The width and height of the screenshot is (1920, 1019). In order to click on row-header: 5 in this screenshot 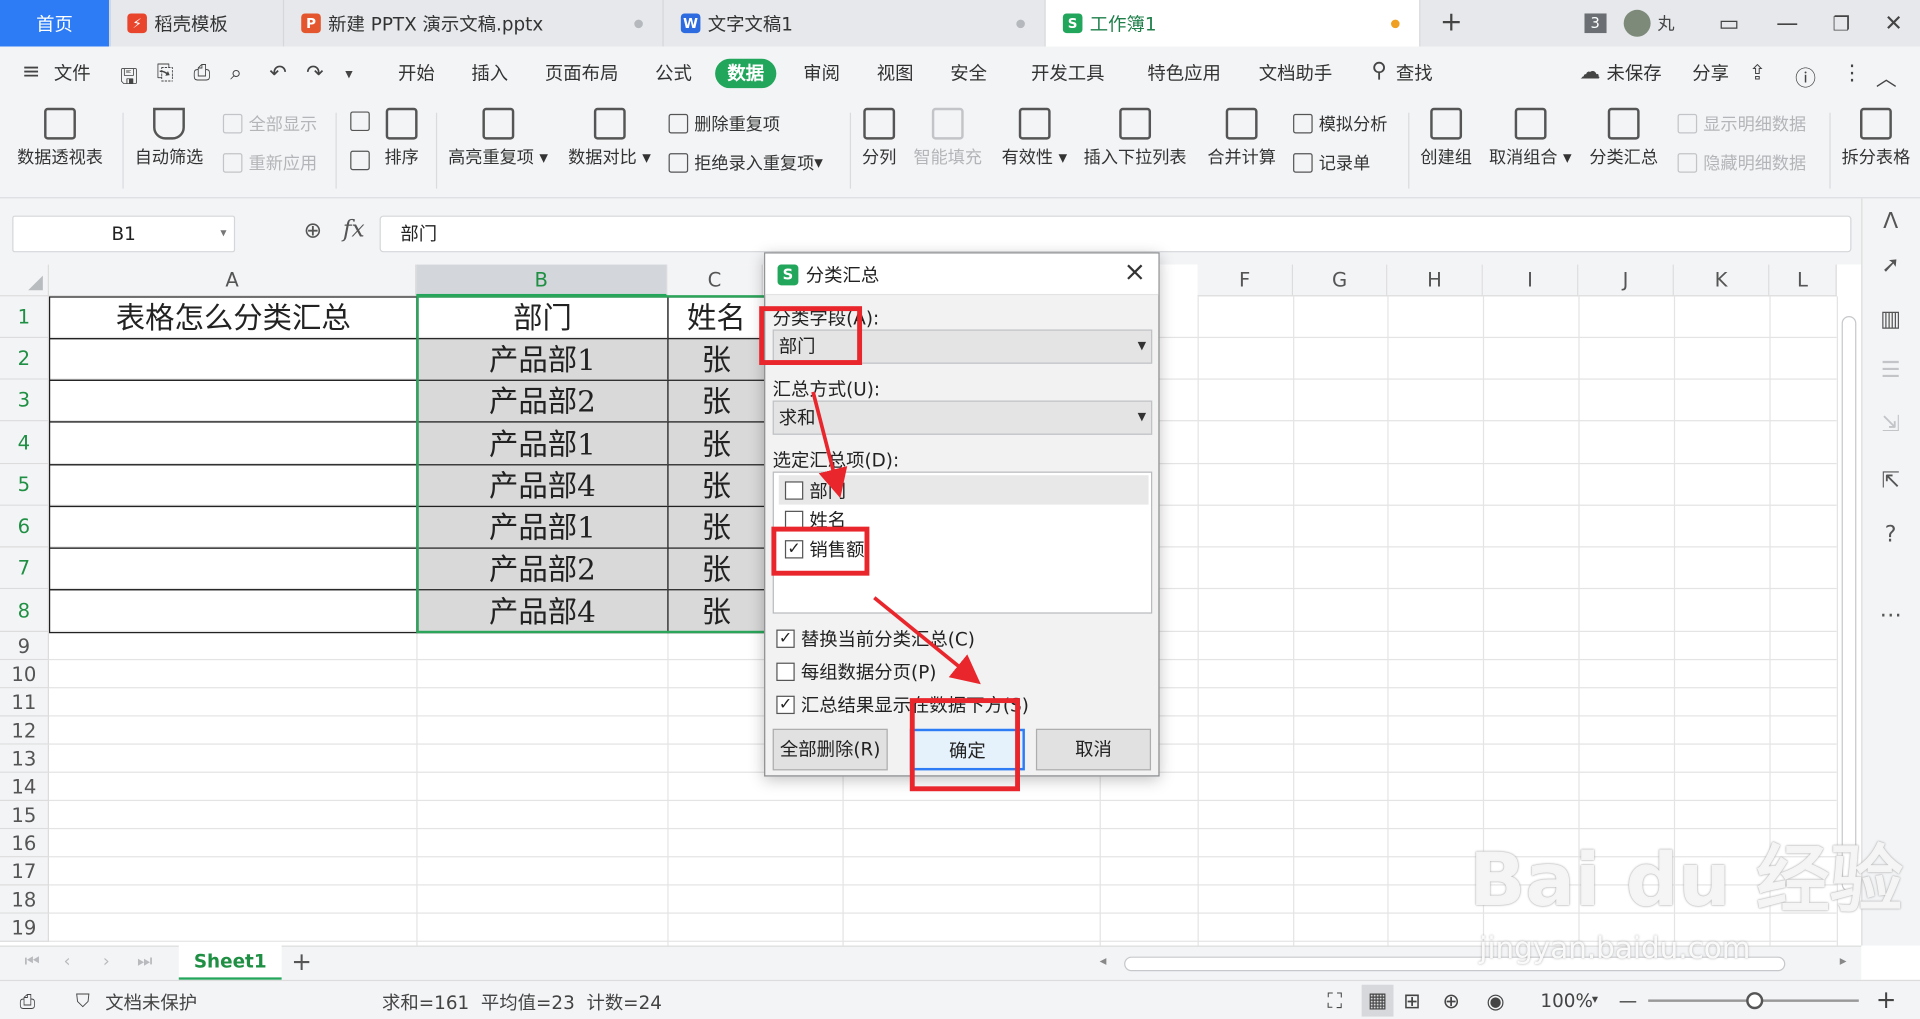, I will do `click(24, 485)`.